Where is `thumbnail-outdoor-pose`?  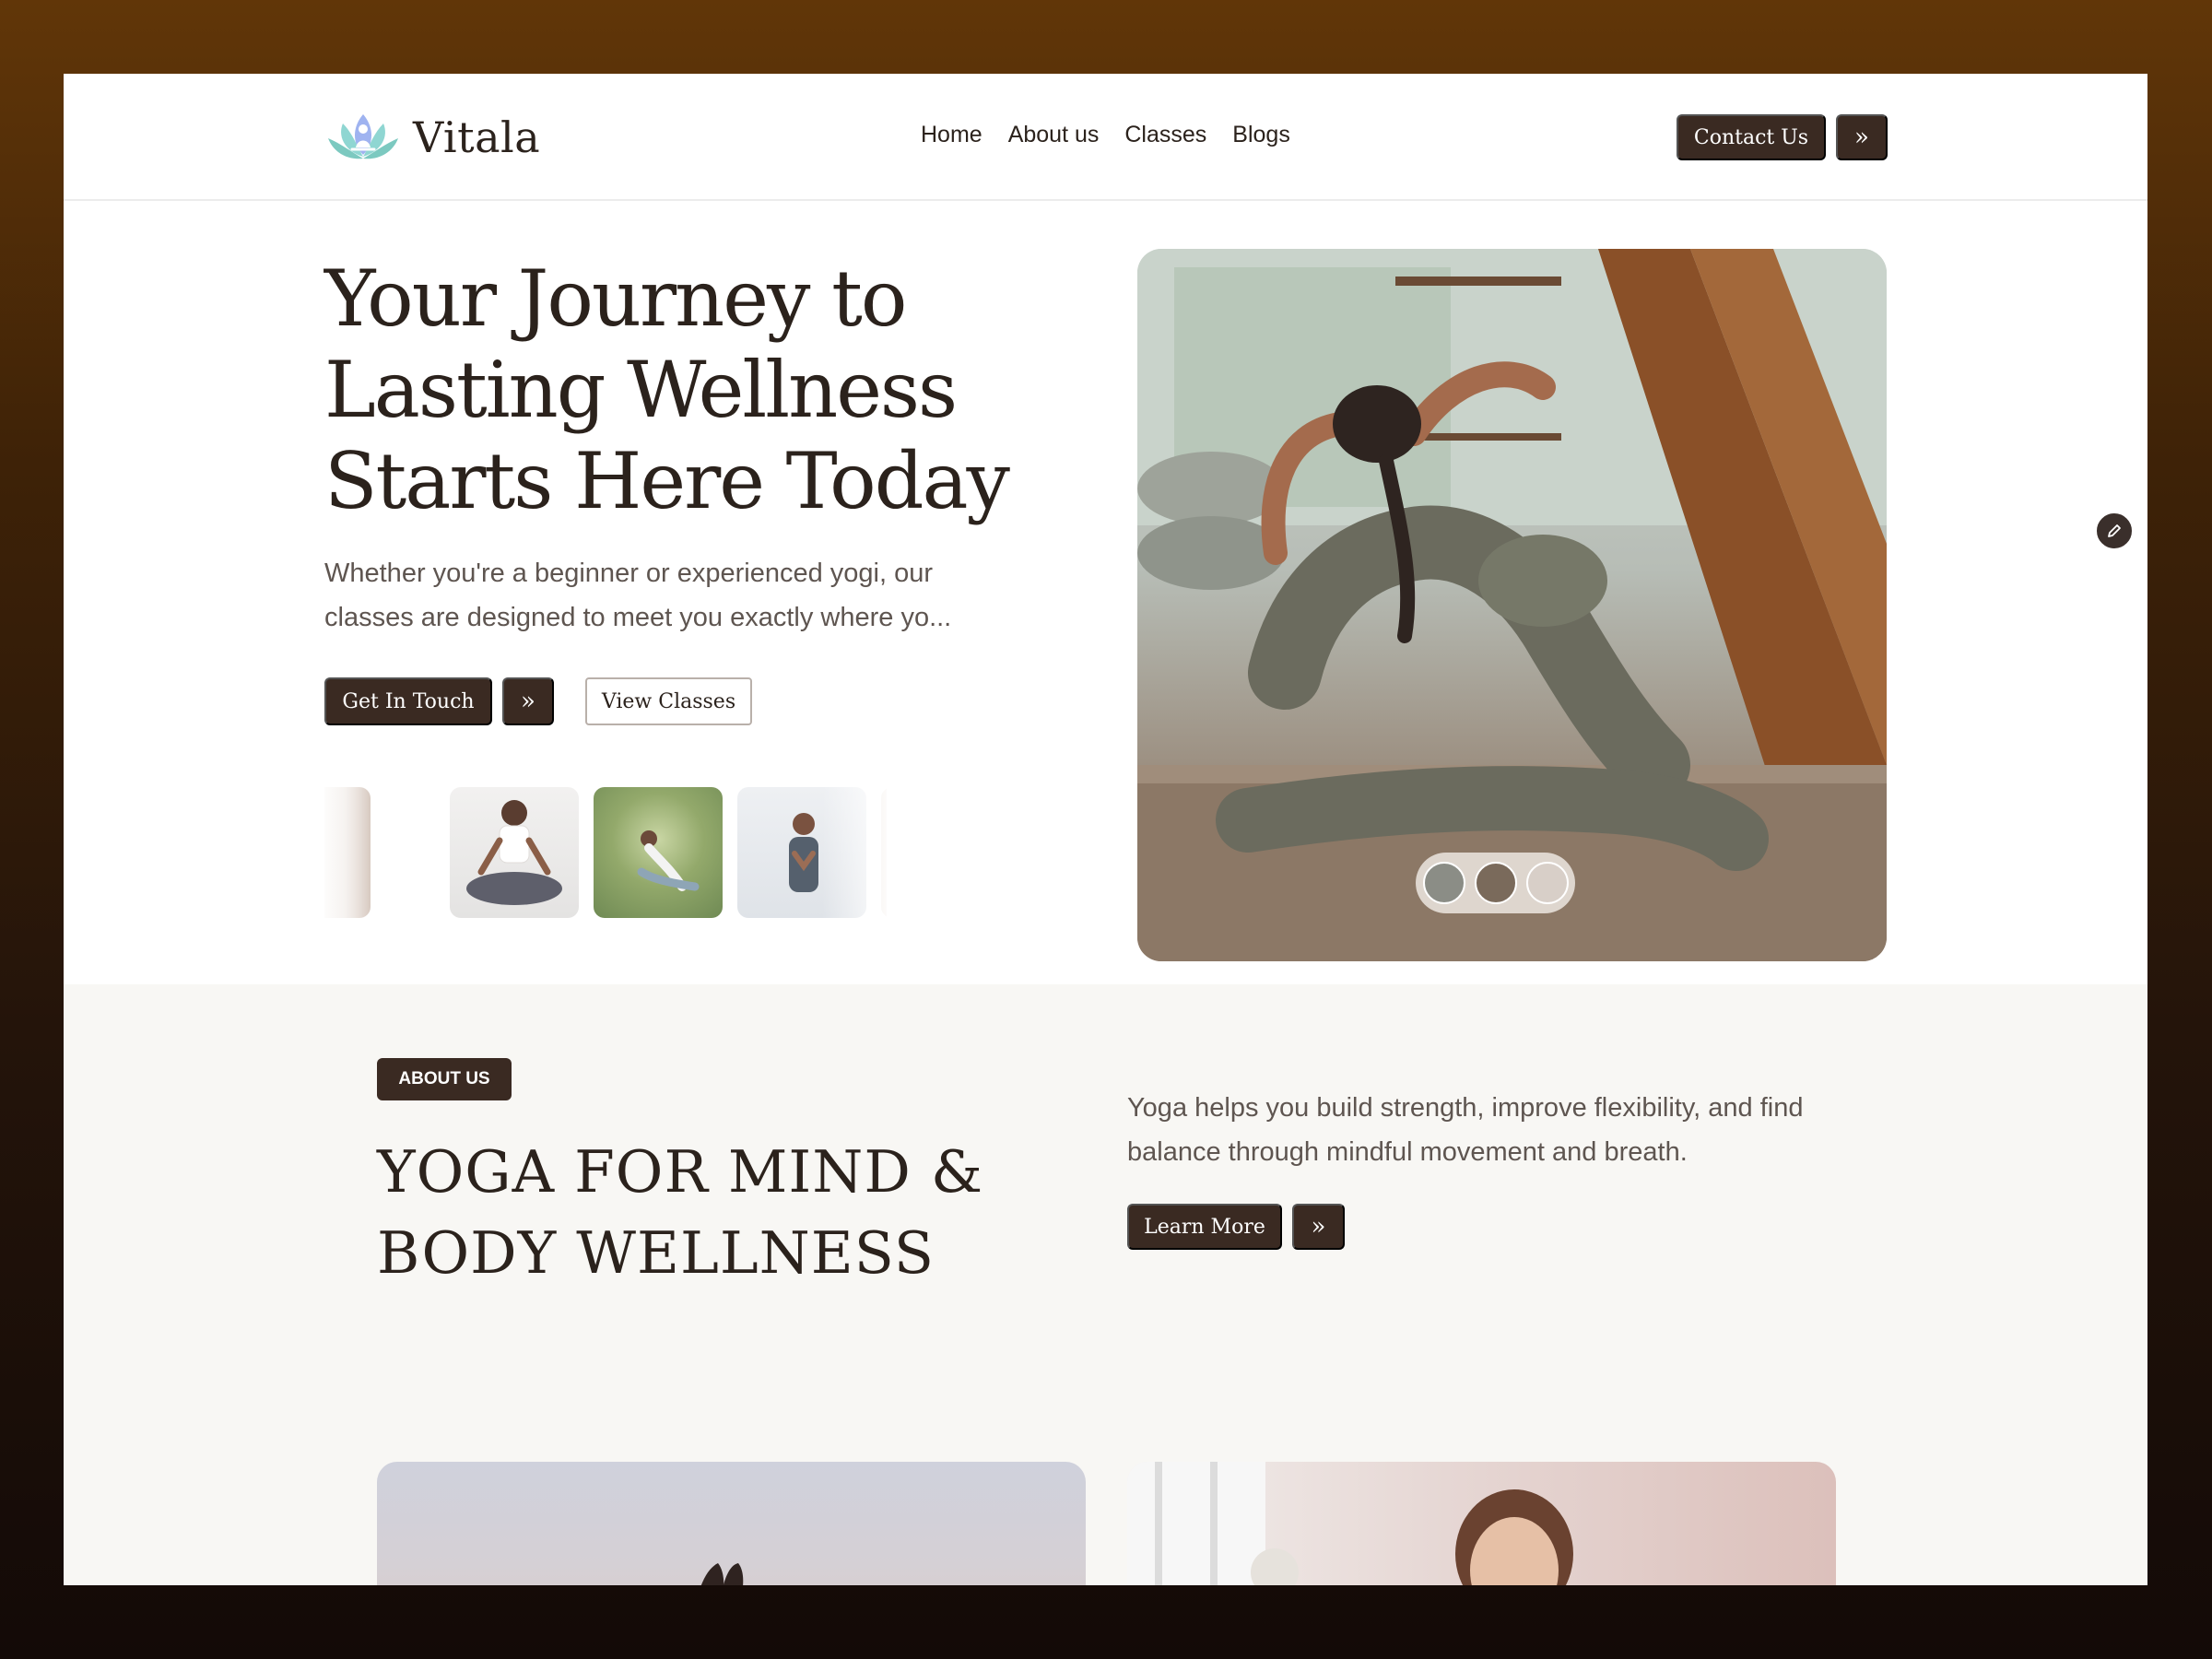 thumbnail-outdoor-pose is located at coordinates (658, 852).